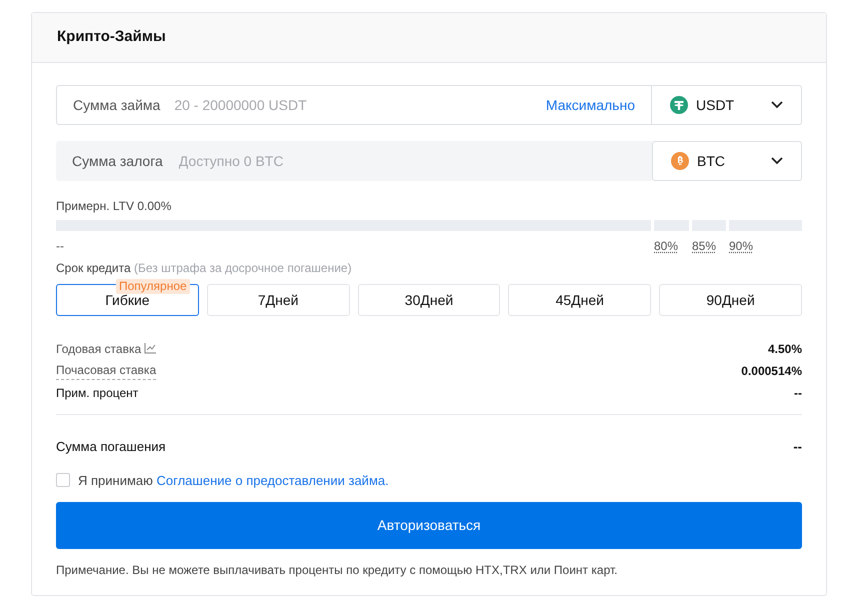 This screenshot has width=845, height=602. What do you see at coordinates (704, 246) in the screenshot?
I see `ltv-threshold: 85%` at bounding box center [704, 246].